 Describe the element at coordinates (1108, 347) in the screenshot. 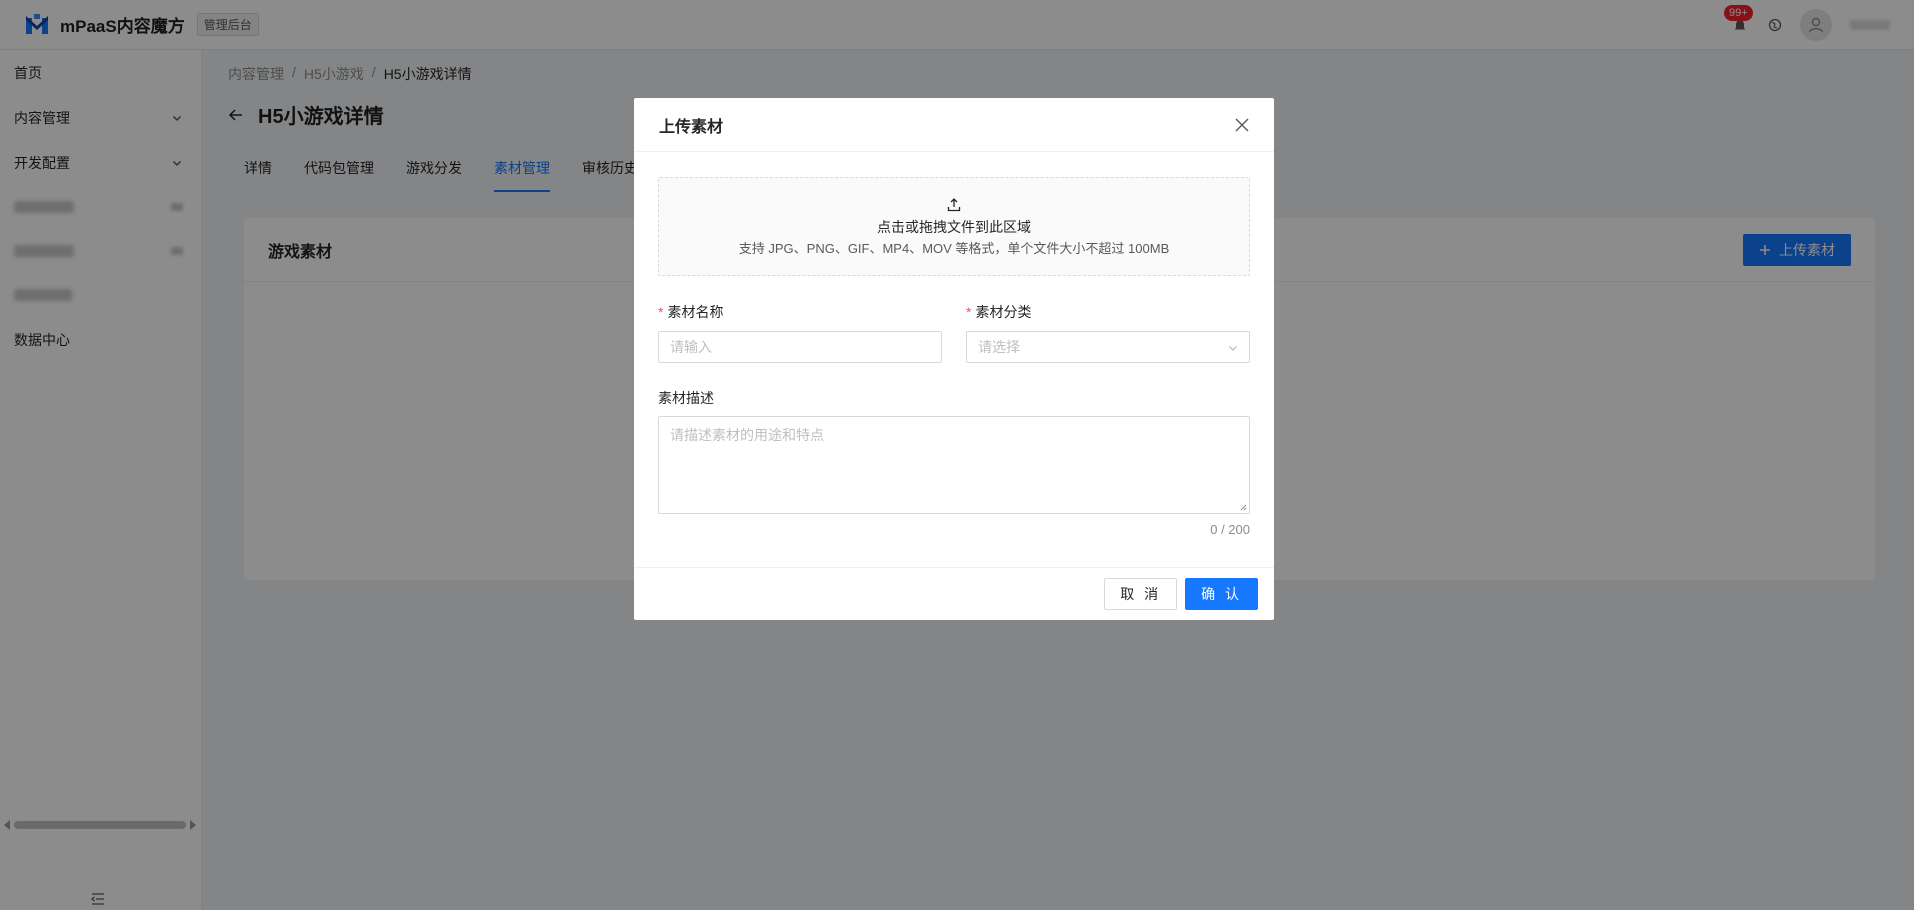

I see `material-category-select: 请选择` at that location.